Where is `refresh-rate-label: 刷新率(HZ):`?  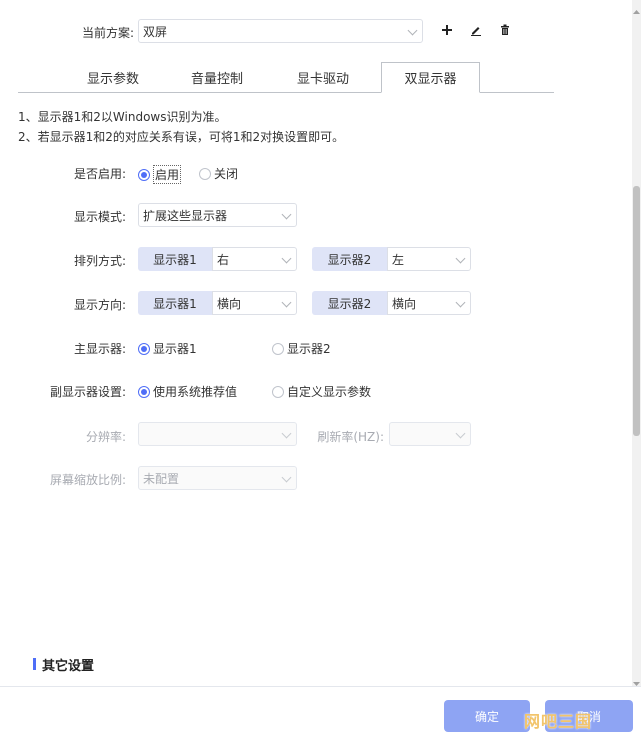 refresh-rate-label: 刷新率(HZ): is located at coordinates (350, 437).